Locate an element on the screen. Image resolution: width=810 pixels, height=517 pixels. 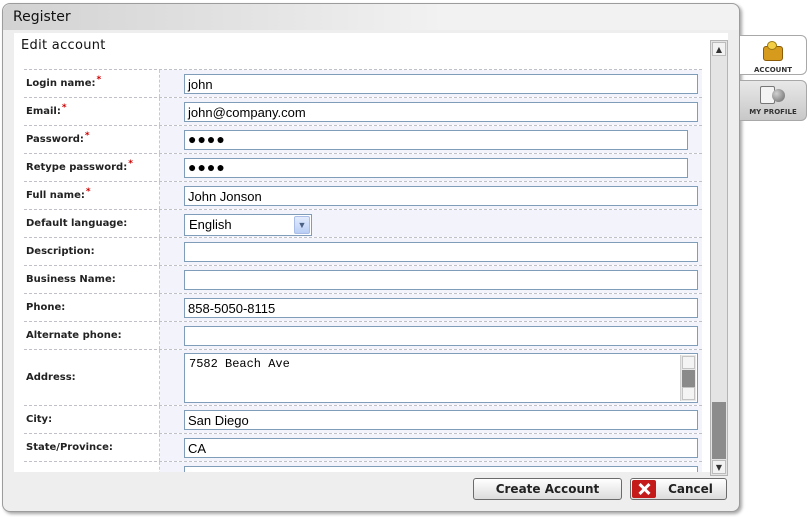
form-row-business-name: Business Name: is located at coordinates (363, 280).